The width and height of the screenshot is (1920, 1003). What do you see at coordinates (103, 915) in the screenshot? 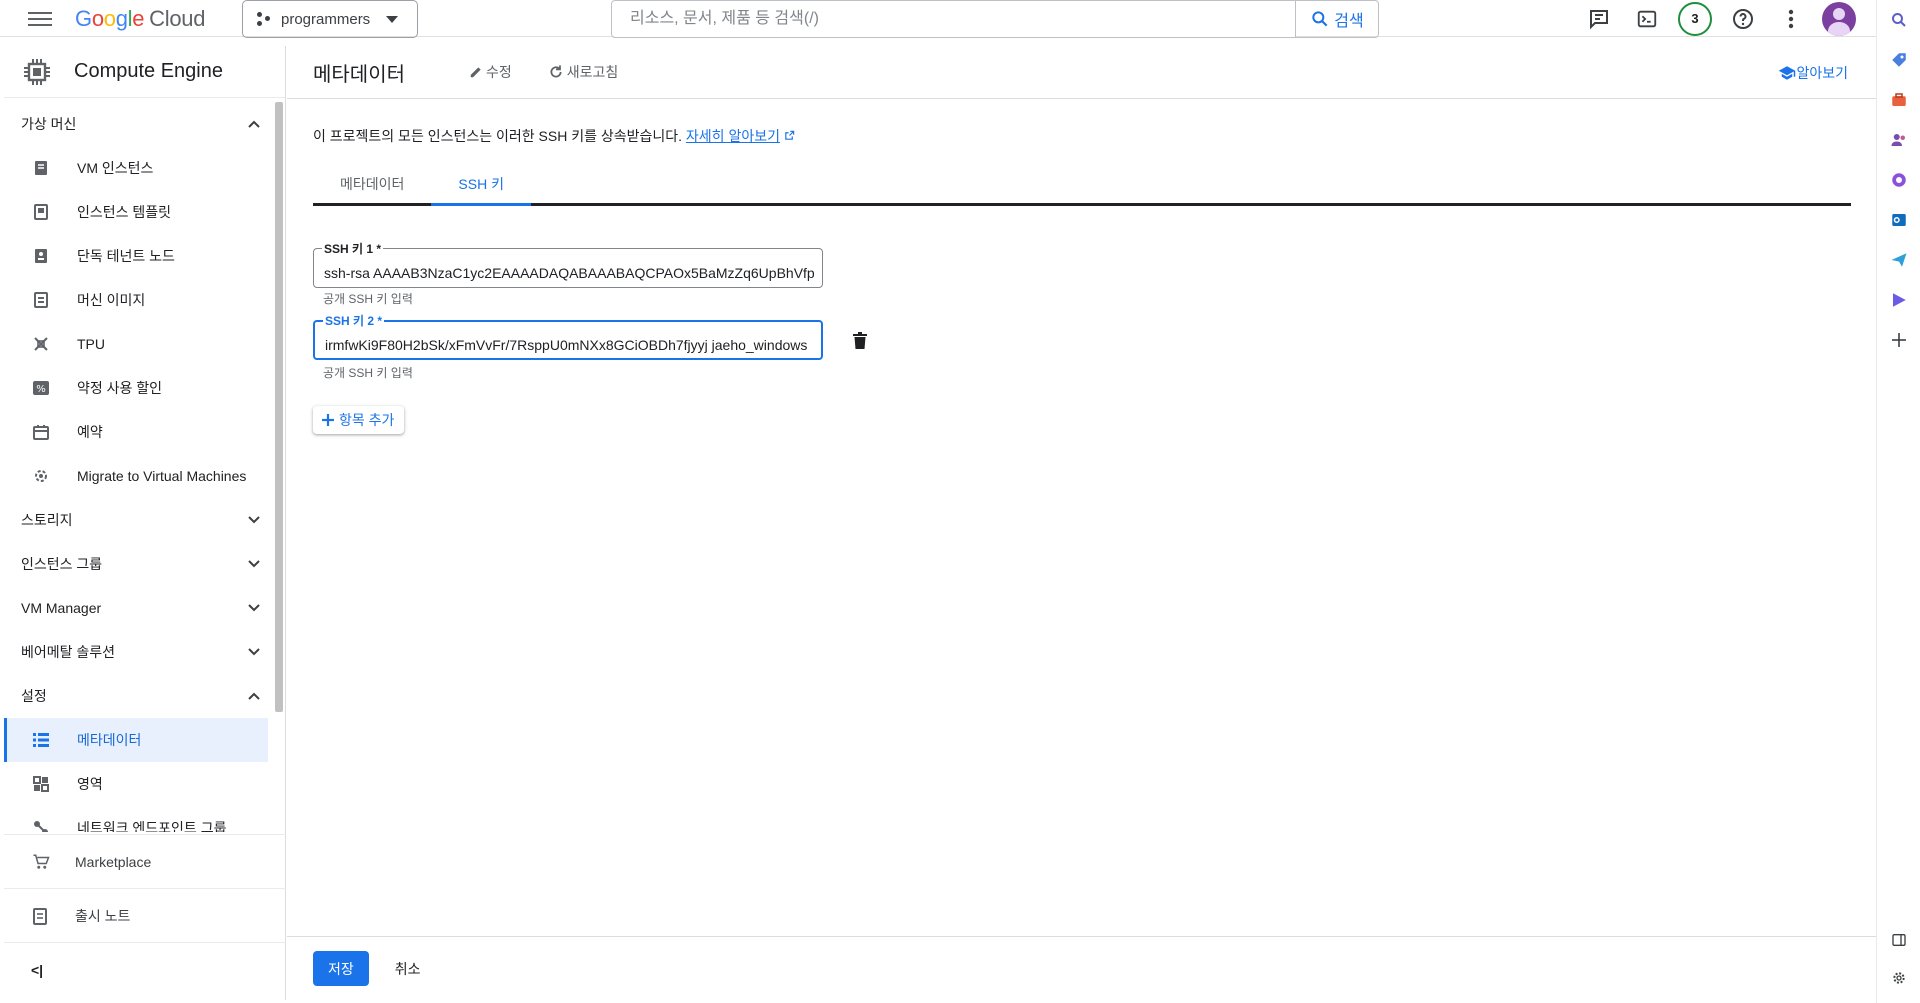
I see `release-notes-label: 출시 노트` at bounding box center [103, 915].